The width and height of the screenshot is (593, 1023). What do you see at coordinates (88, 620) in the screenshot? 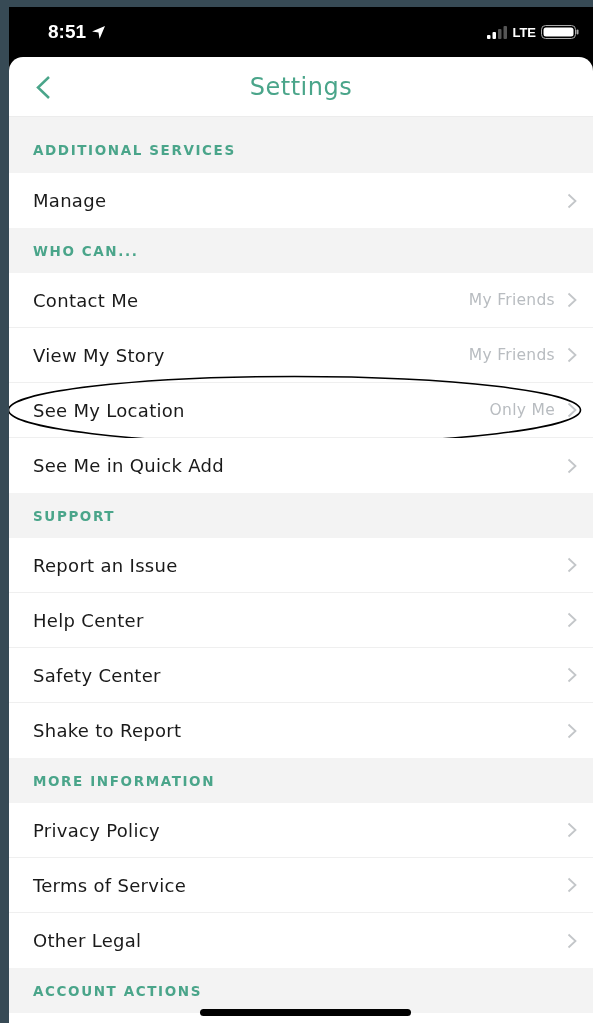
I see `row-label: Help Center` at bounding box center [88, 620].